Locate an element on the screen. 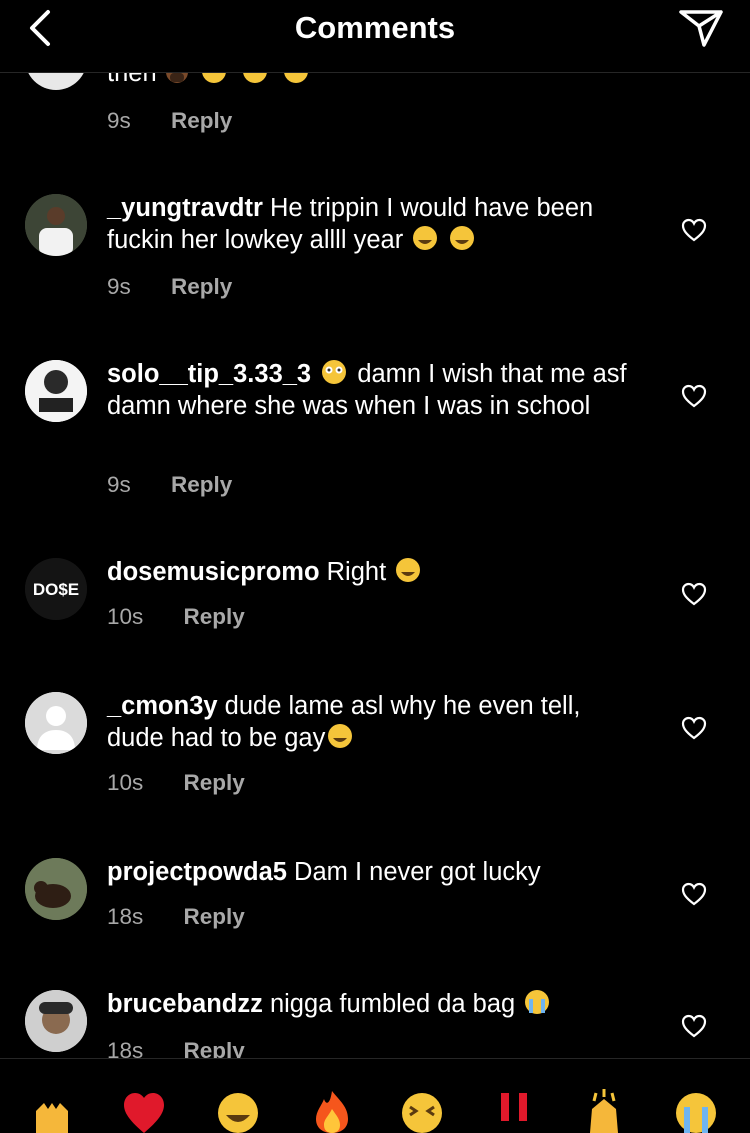 This screenshot has width=750, height=1133. comment-username: brucebandzz is located at coordinates (185, 1004).